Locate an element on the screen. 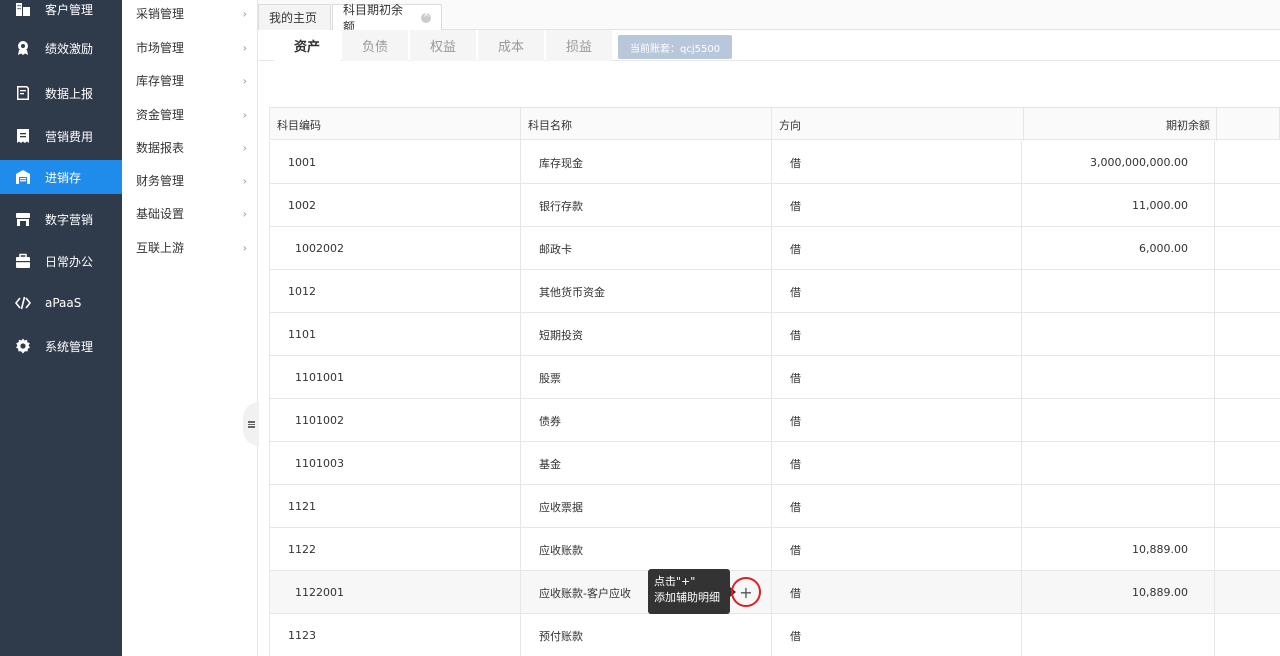 The width and height of the screenshot is (1280, 656). tab-home: 我的主页 is located at coordinates (294, 17).